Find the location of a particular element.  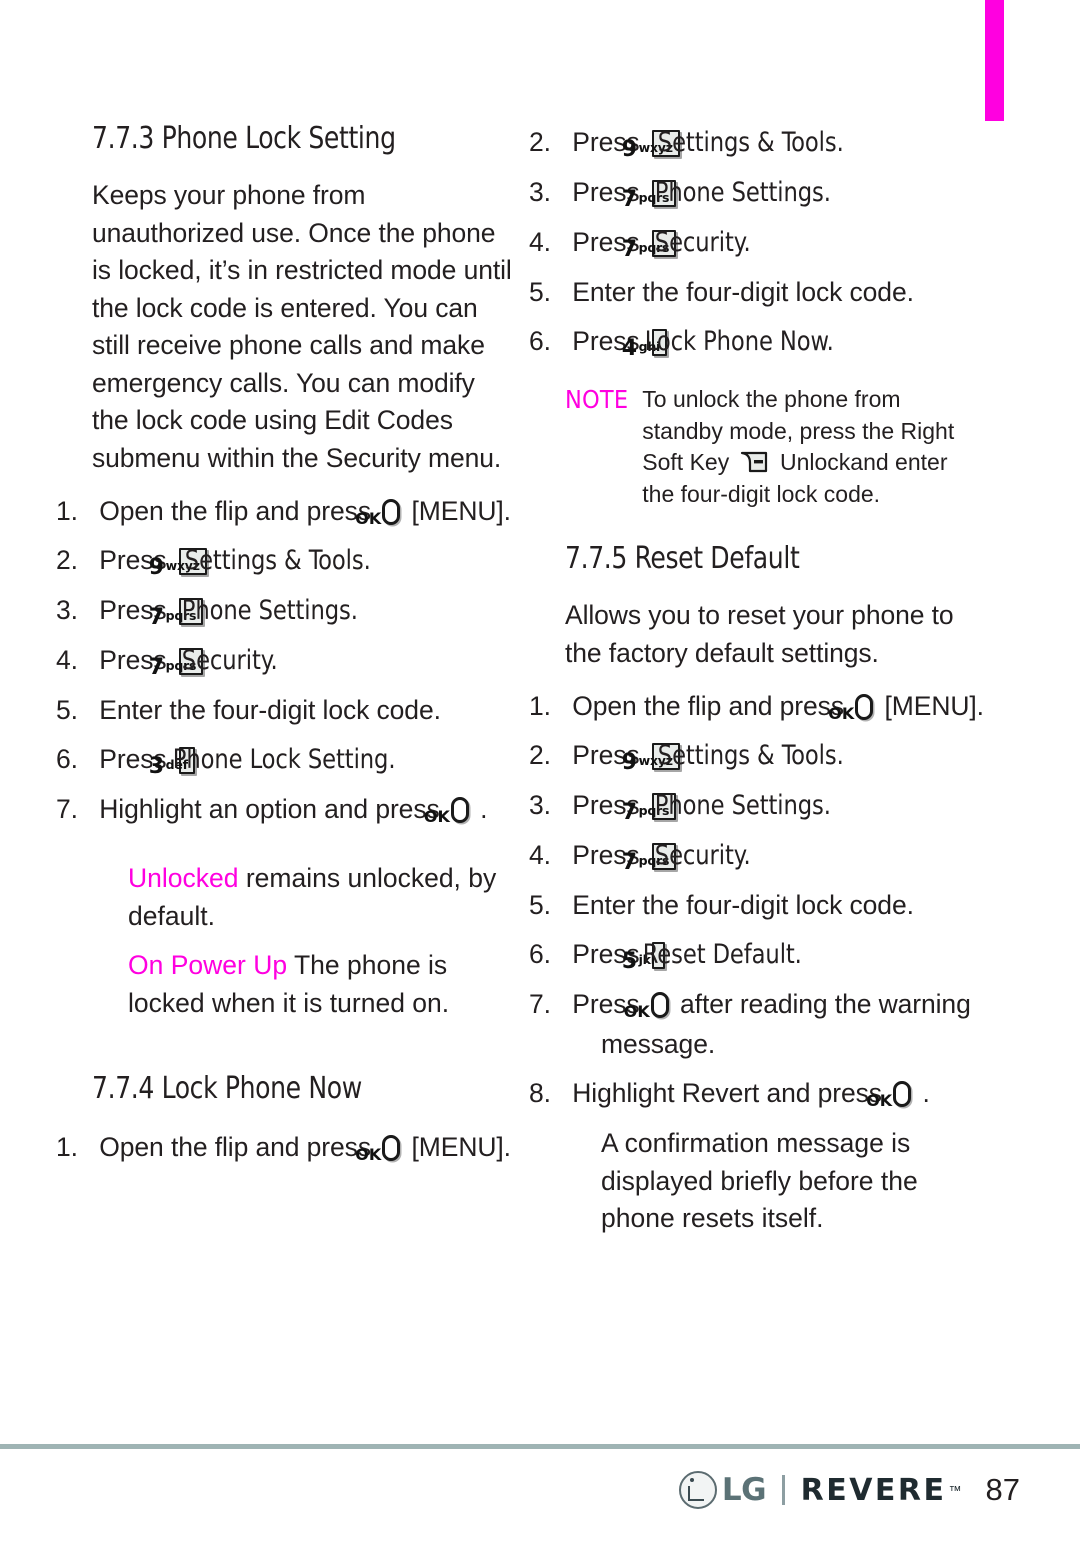

step-text: Highlight an option and press is located at coordinates (269, 809).